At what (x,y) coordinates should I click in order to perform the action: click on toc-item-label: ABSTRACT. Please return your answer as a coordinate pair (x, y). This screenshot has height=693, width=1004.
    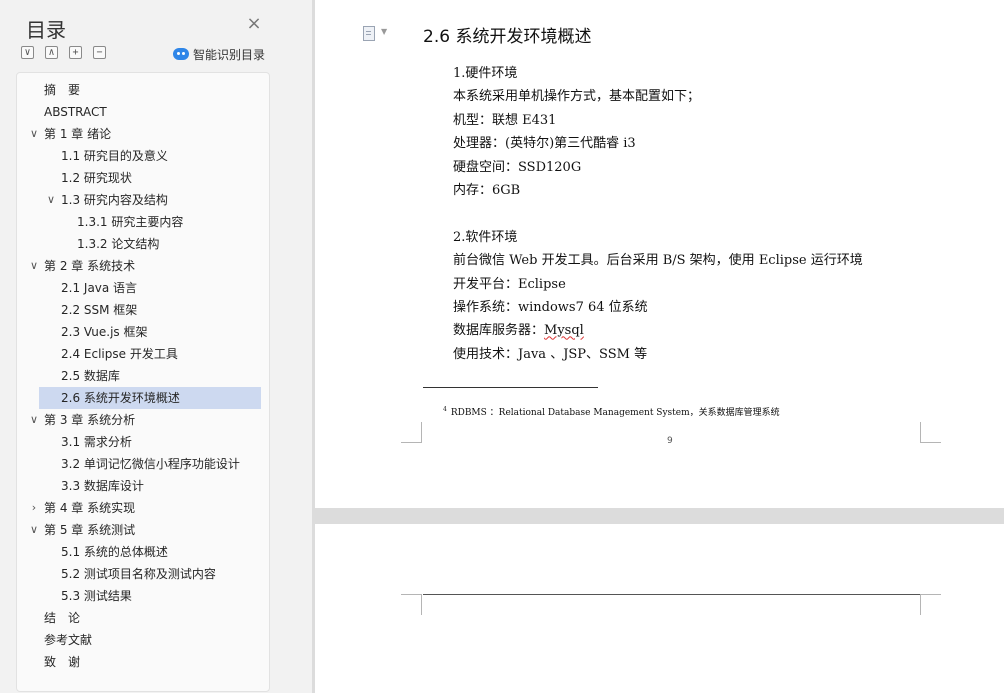
    Looking at the image, I should click on (75, 112).